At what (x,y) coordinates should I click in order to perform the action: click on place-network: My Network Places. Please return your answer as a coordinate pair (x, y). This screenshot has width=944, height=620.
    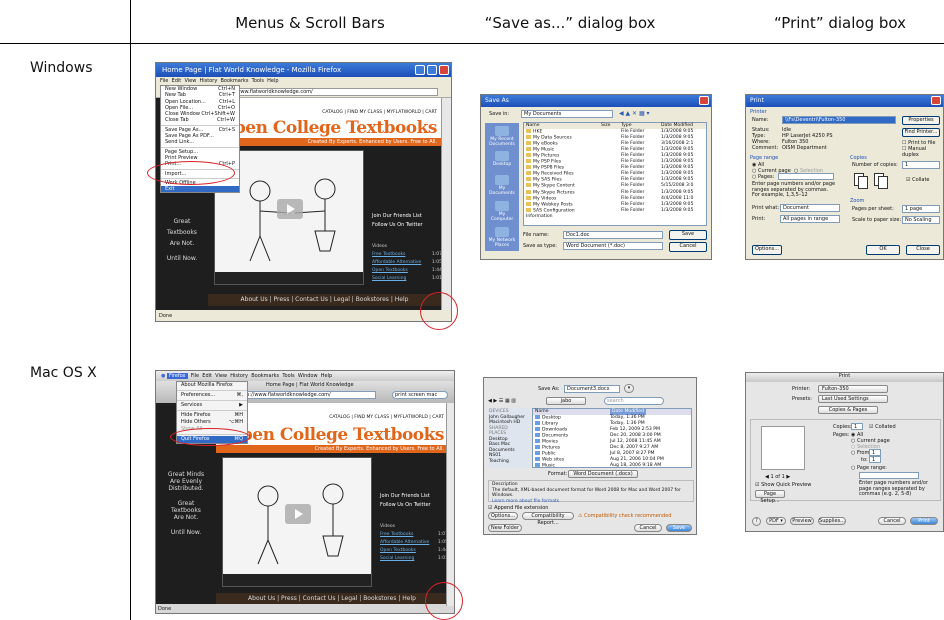
    Looking at the image, I should click on (502, 237).